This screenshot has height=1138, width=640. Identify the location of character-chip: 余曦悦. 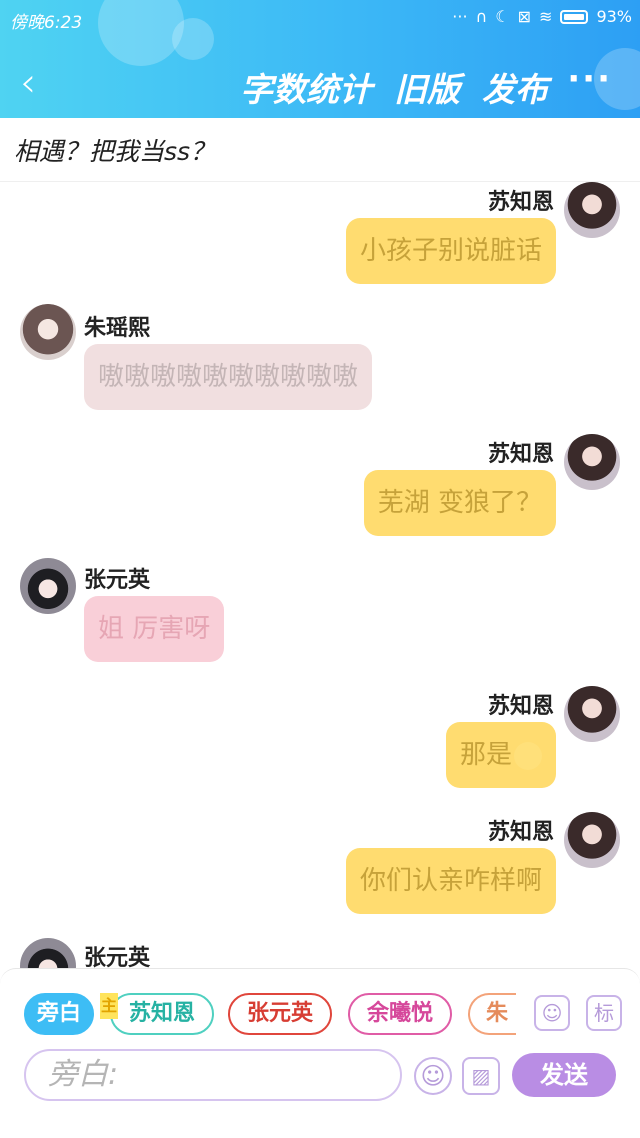
(400, 1014).